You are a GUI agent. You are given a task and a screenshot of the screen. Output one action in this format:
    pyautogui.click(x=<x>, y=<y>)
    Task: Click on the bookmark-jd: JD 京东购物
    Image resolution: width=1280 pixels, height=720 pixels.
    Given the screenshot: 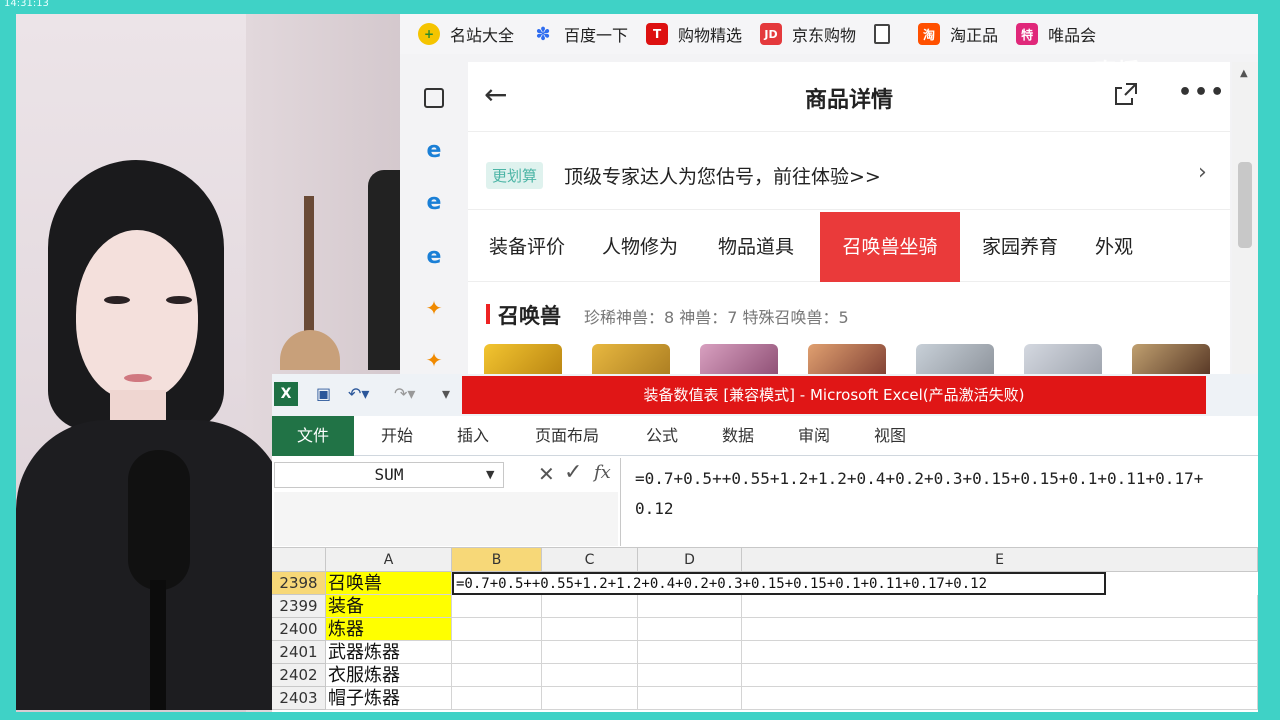 What is the action you would take?
    pyautogui.click(x=808, y=34)
    